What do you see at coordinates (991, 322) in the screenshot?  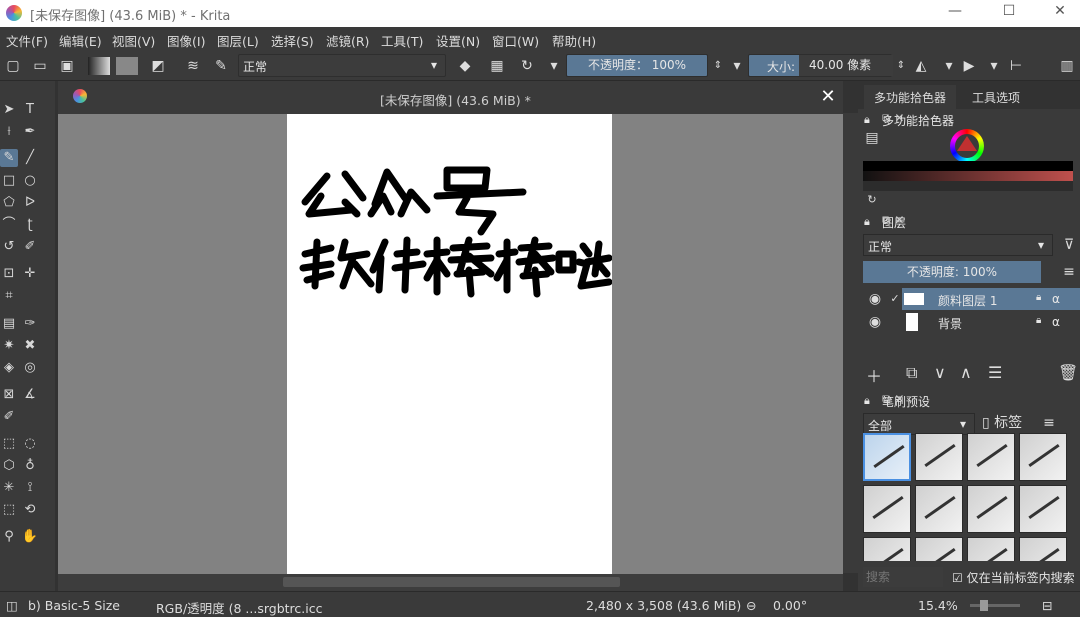 I see `layer-row: 背景 🔒︎ α` at bounding box center [991, 322].